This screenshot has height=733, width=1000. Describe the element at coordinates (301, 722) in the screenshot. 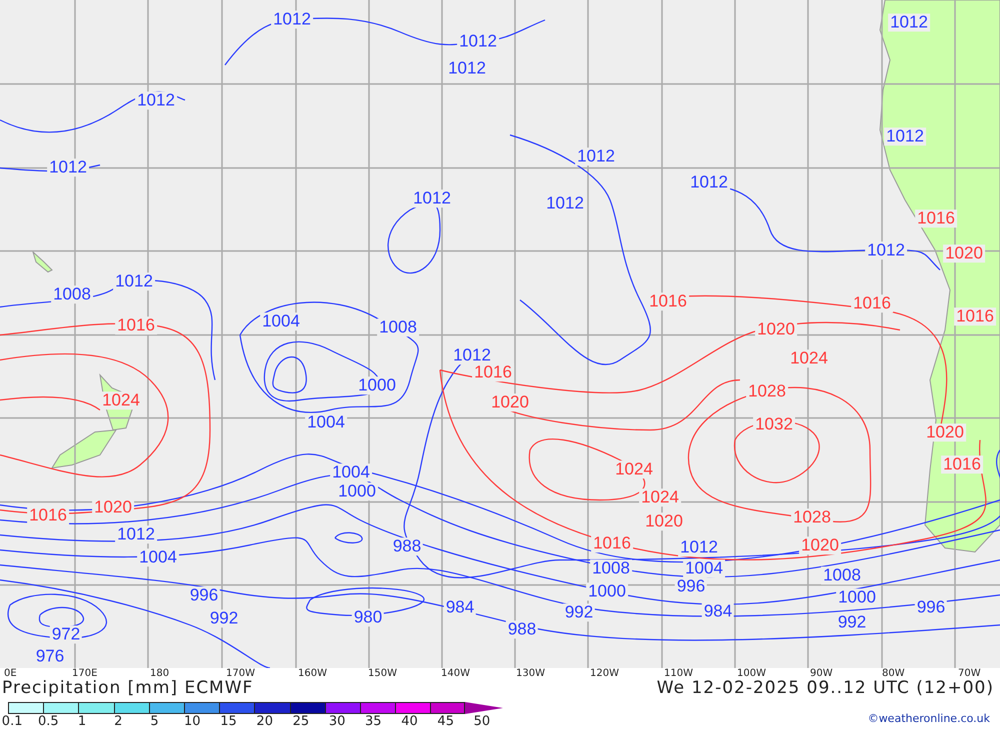

I see `legend-value: 25` at that location.